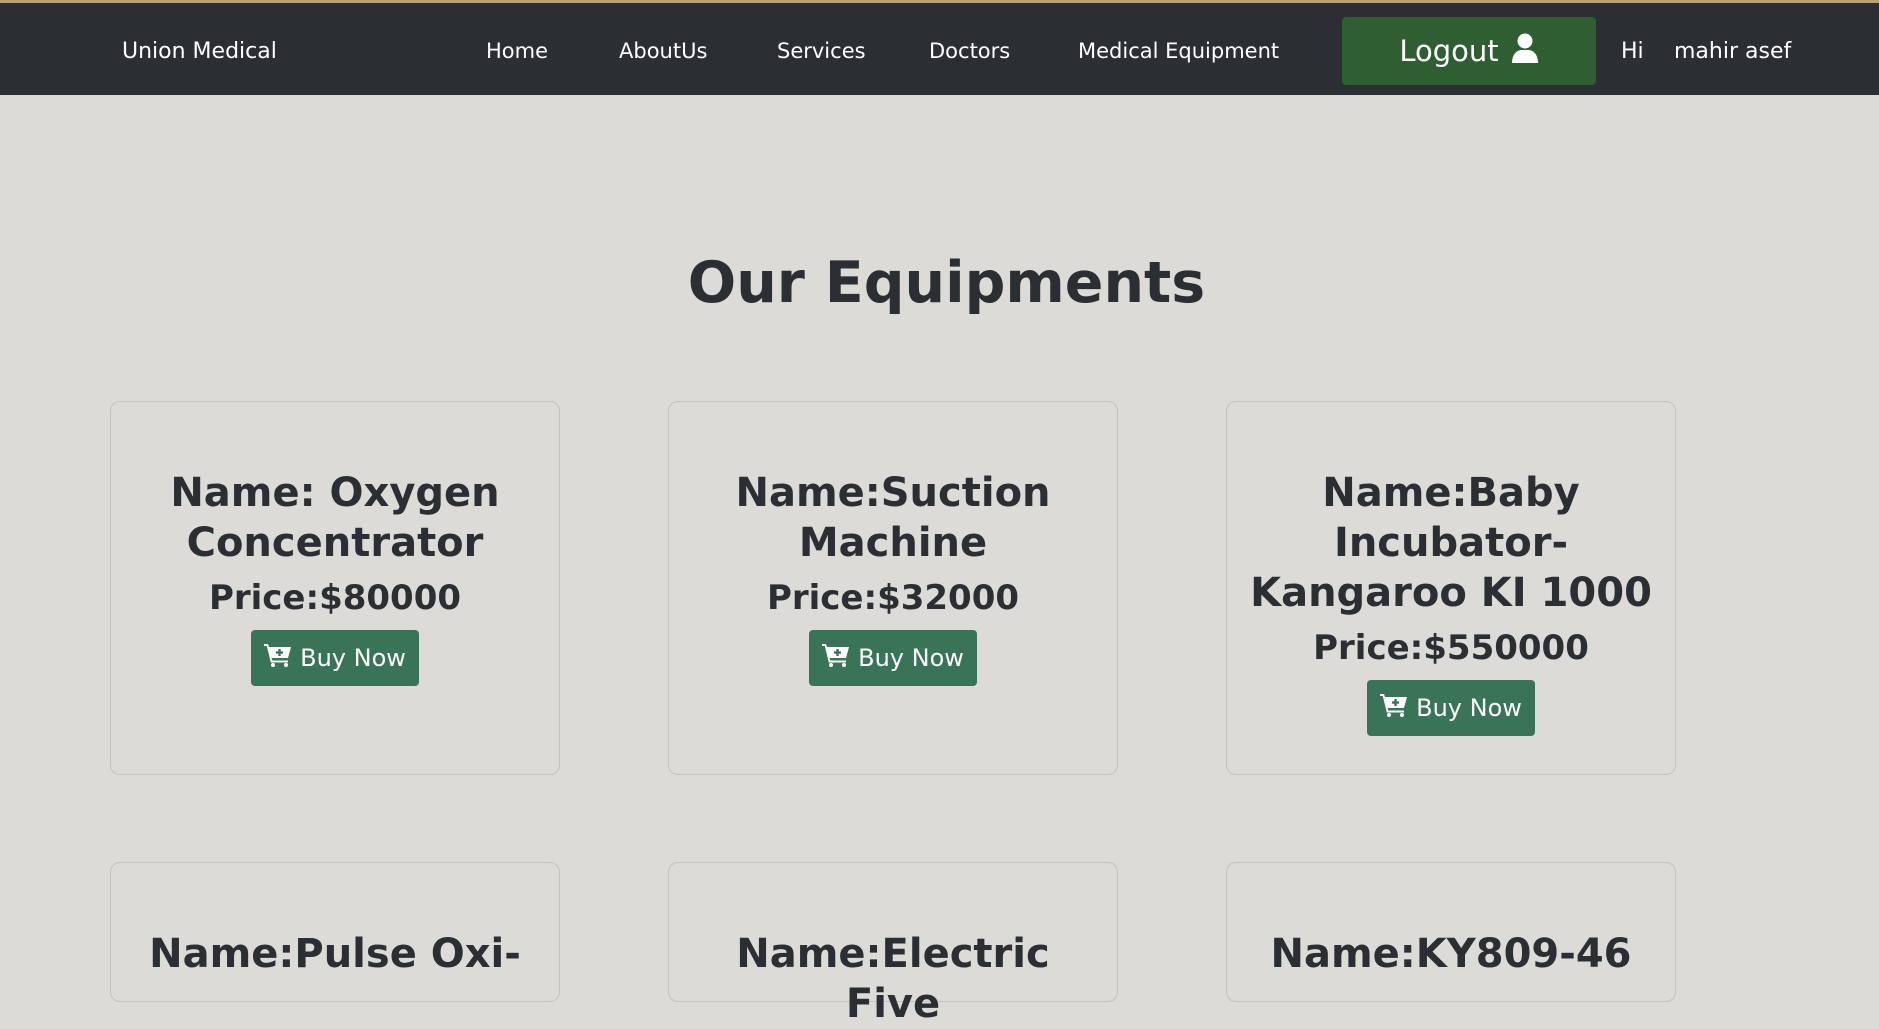  What do you see at coordinates (1451, 543) in the screenshot?
I see `equipment-name: Name:Baby Incubator-Kangaroo KI 1000` at bounding box center [1451, 543].